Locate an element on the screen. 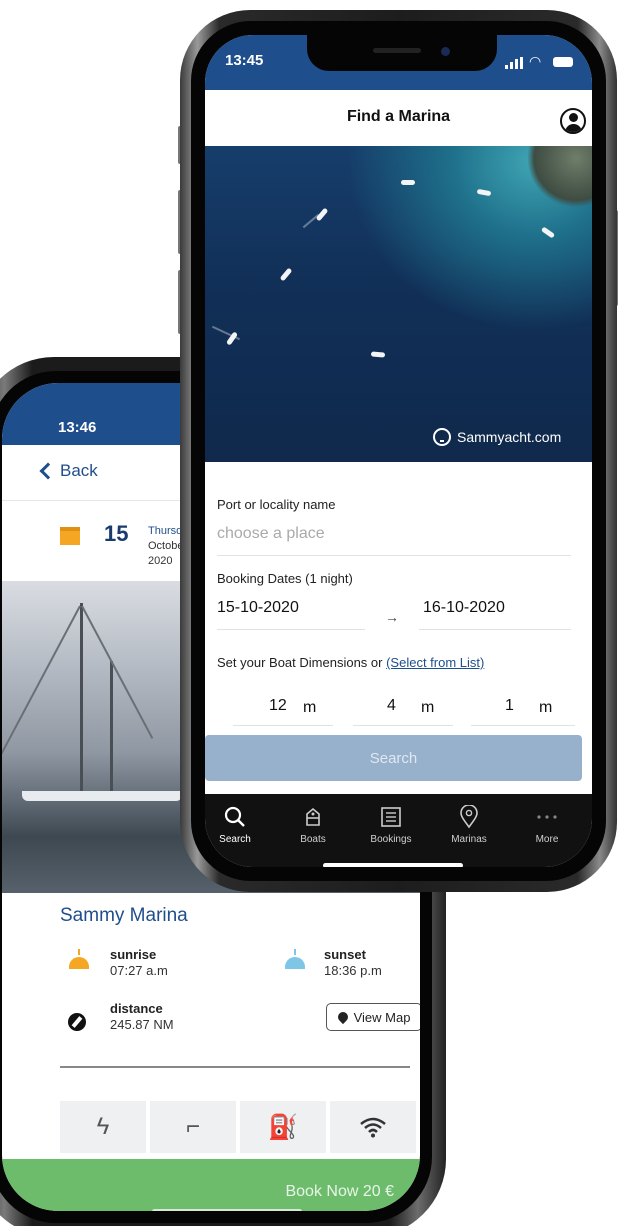 This screenshot has height=1226, width=623. sunset-label: sunset is located at coordinates (345, 954).